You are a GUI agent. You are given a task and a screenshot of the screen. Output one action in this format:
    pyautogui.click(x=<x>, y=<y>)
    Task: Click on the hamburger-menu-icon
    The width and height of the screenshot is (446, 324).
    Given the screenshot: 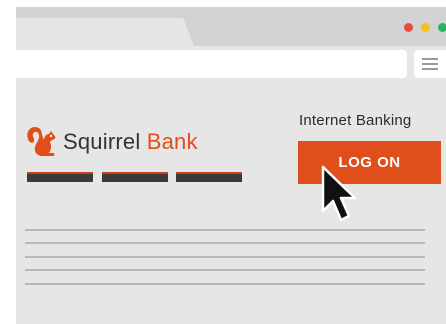 What is the action you would take?
    pyautogui.click(x=430, y=64)
    